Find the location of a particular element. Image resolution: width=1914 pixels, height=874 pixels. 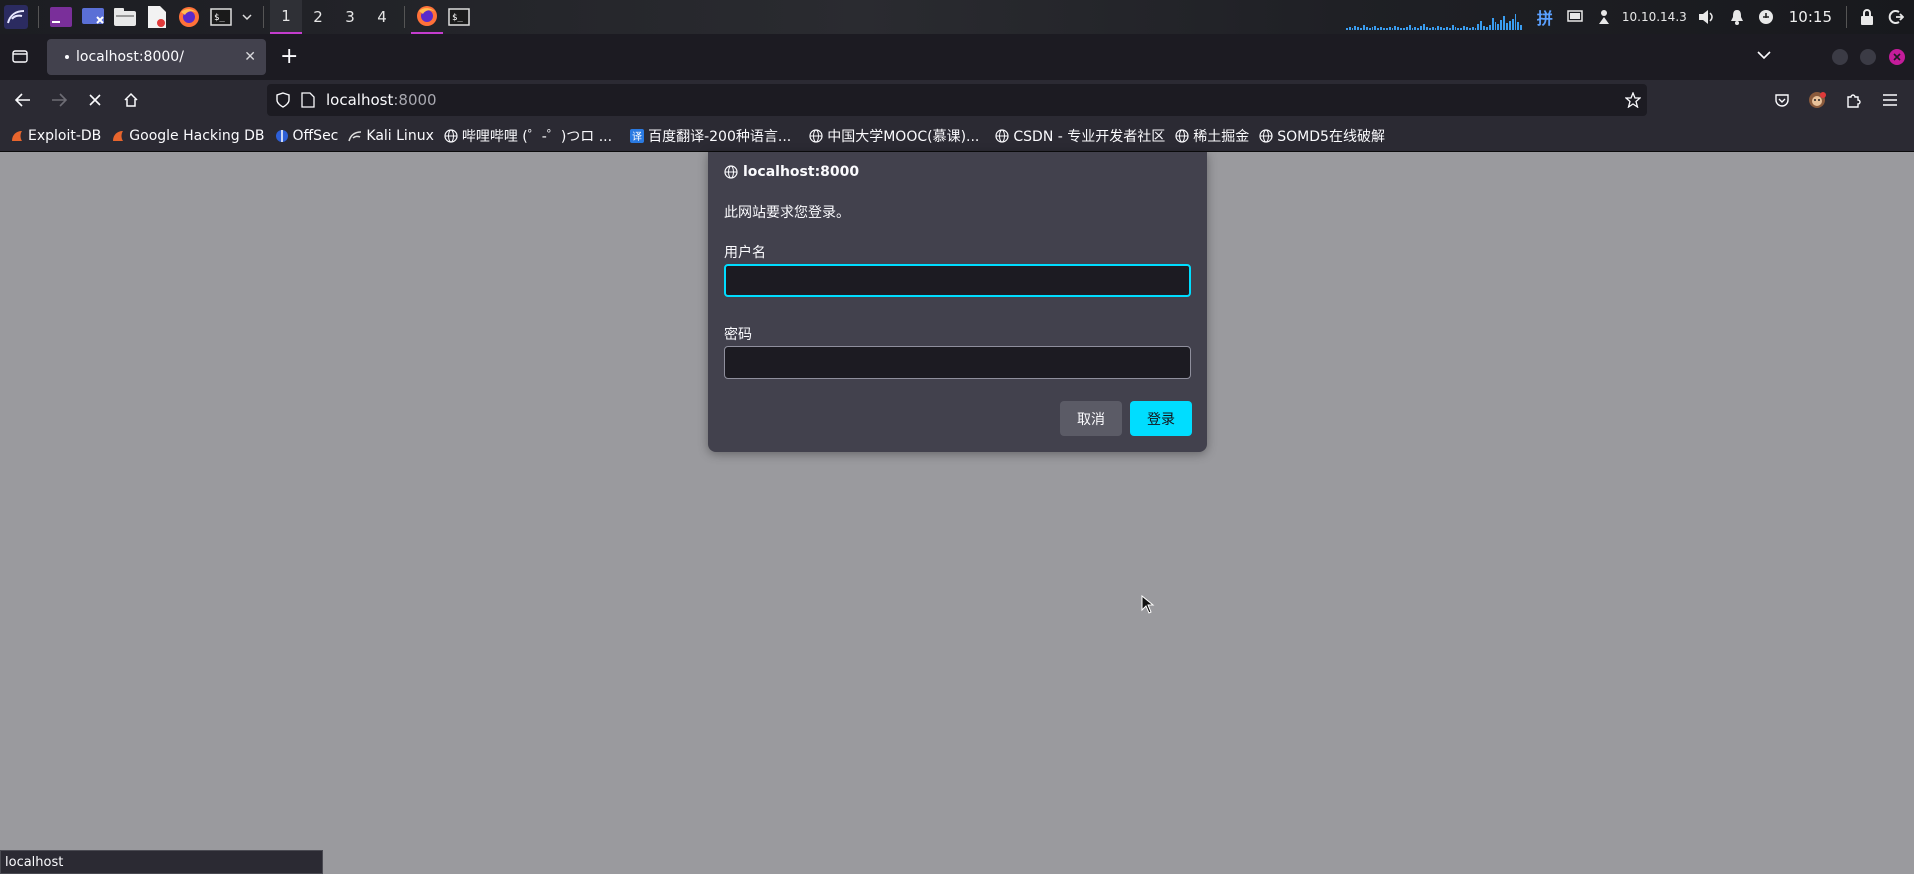

input-method-label: 拼 is located at coordinates (1544, 18).